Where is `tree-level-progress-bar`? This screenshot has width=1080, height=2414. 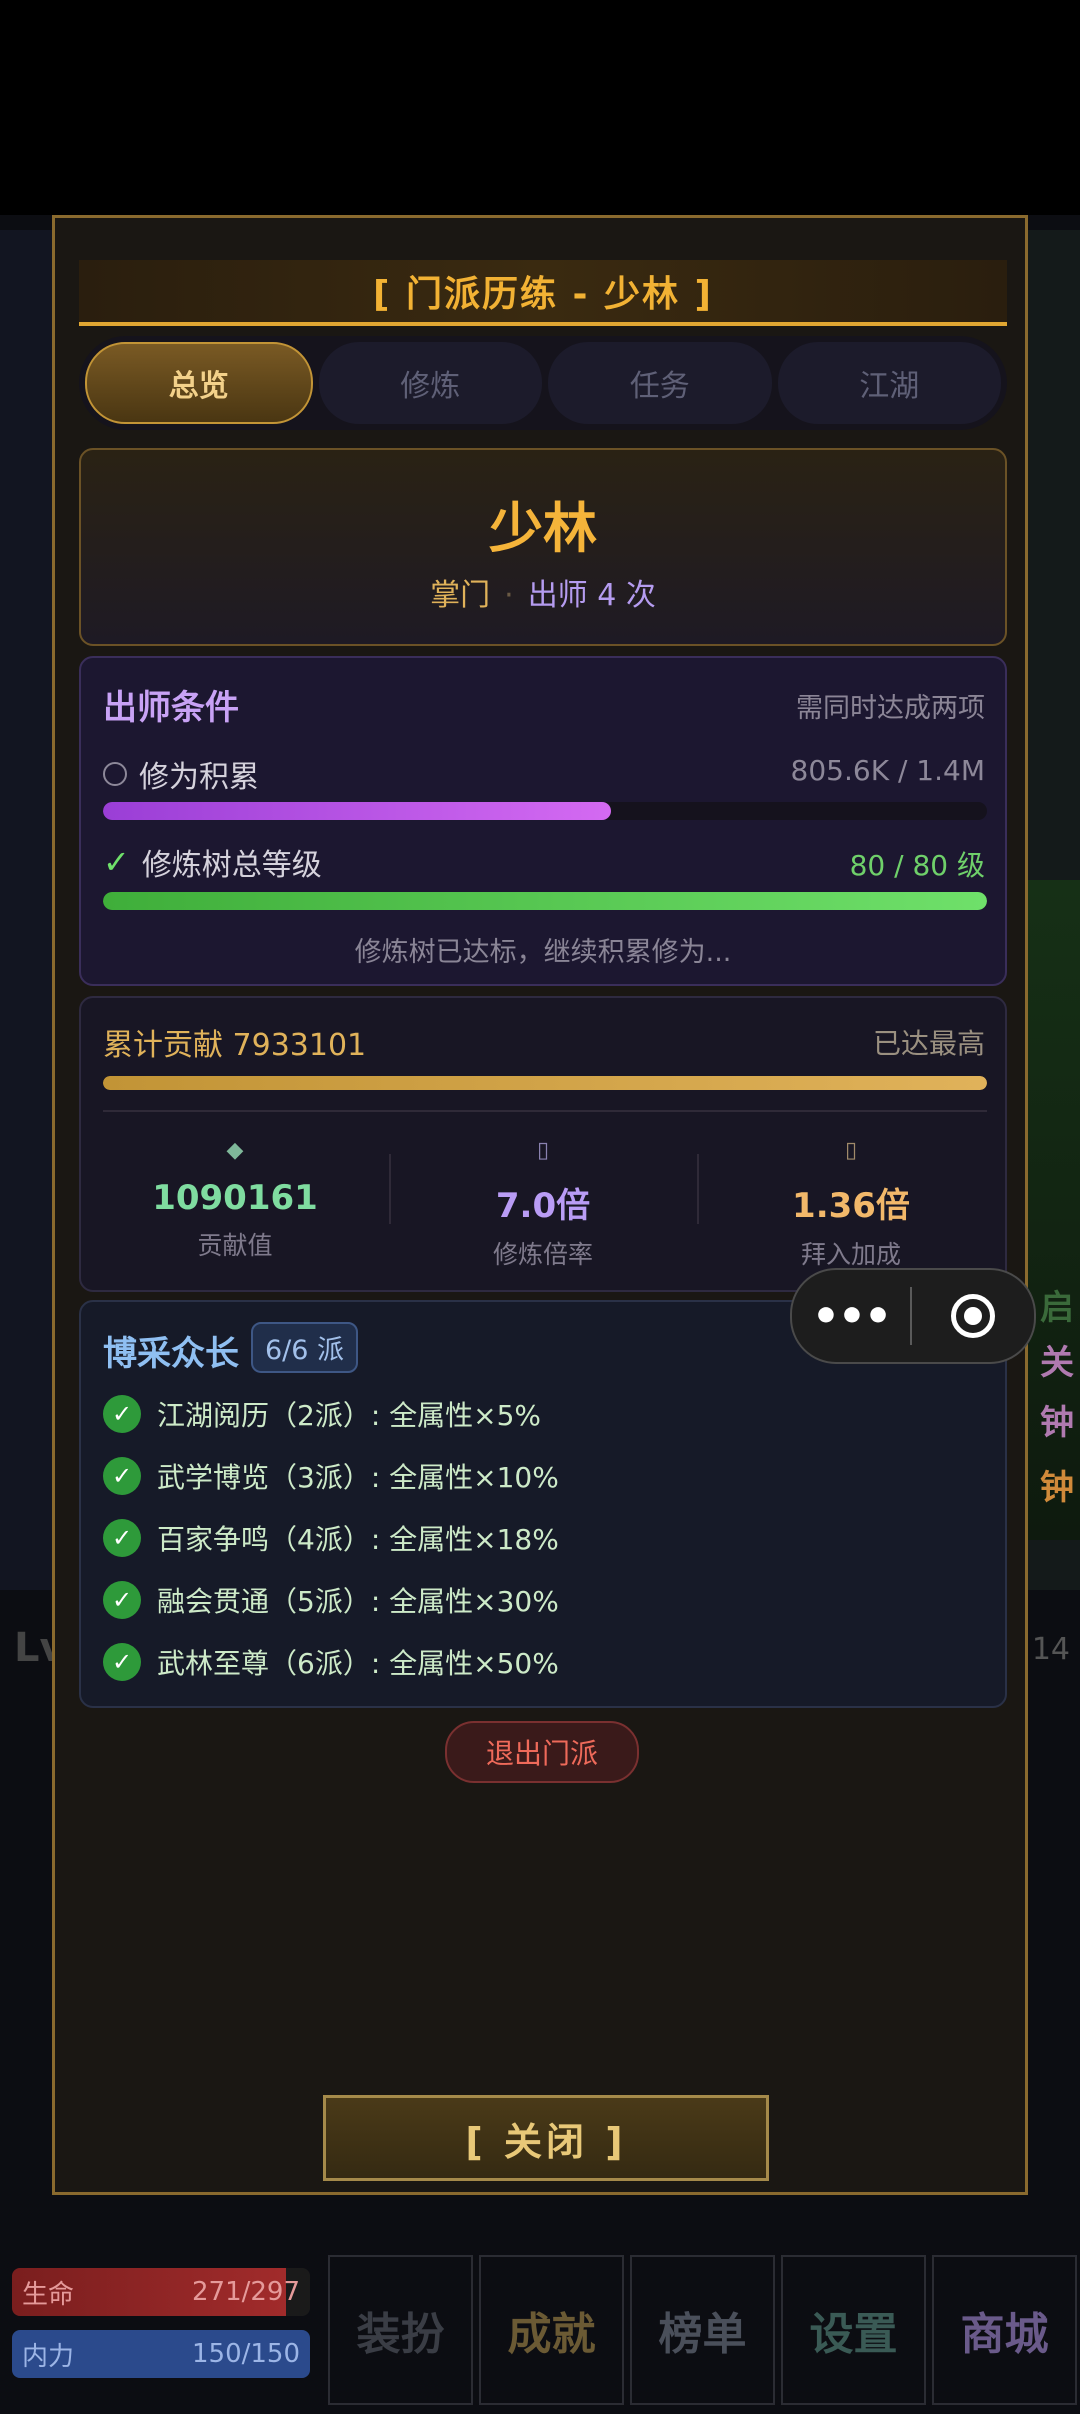
tree-level-progress-bar is located at coordinates (545, 901).